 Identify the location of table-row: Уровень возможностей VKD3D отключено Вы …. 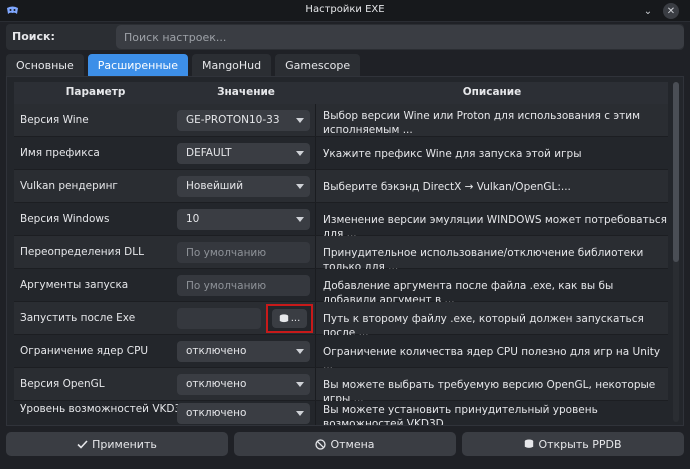
(341, 413).